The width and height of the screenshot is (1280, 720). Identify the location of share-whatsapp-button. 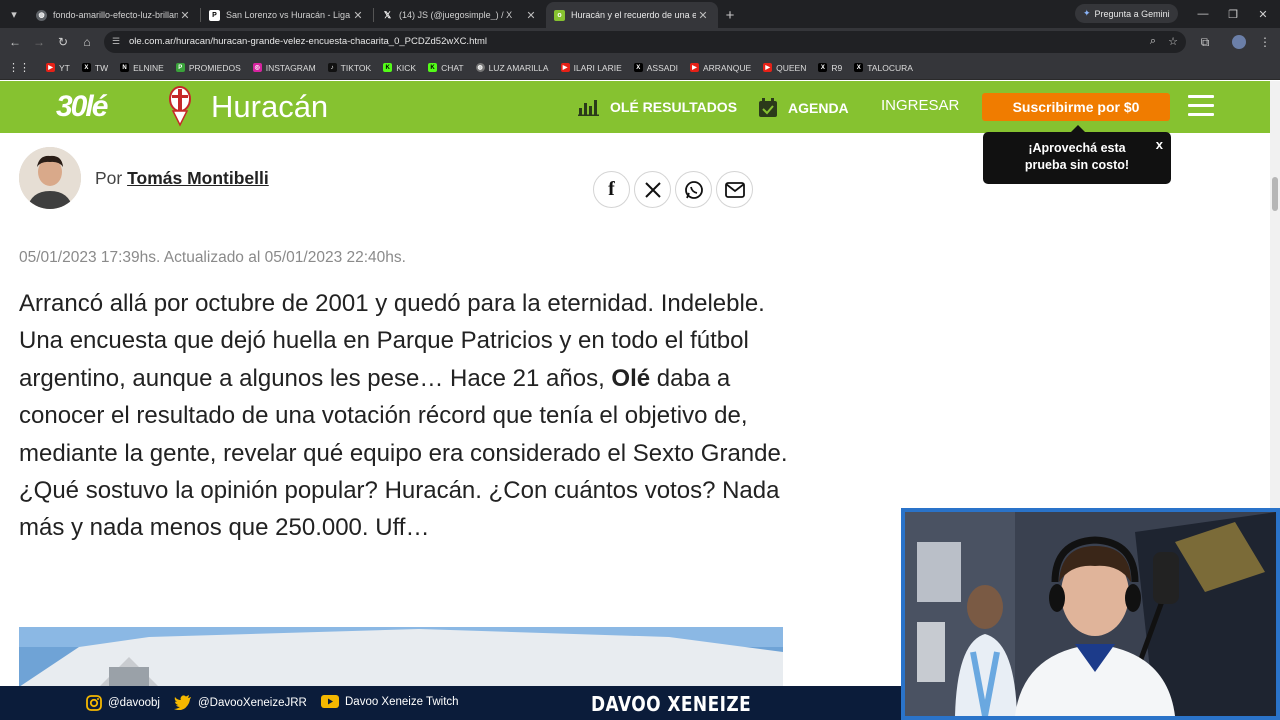
(693, 189).